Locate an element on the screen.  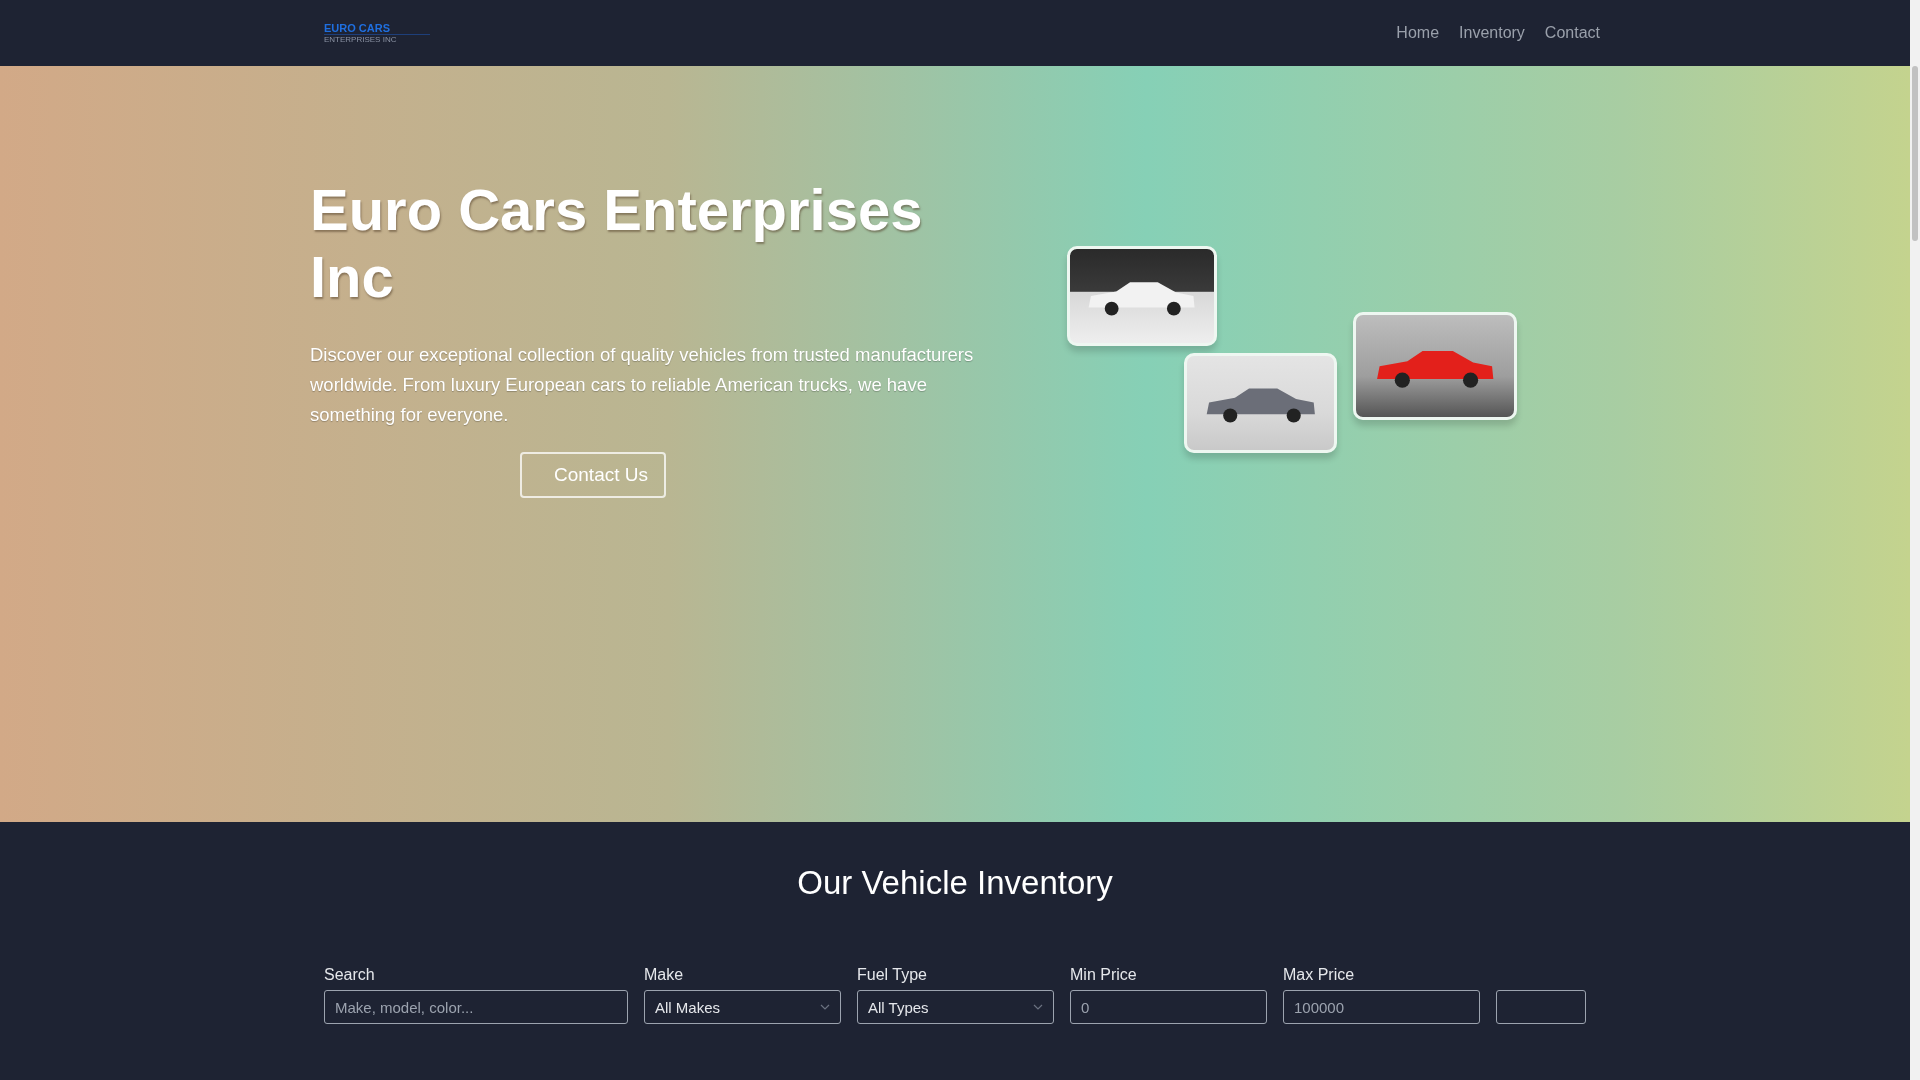
logo: EURO CARS ENTERPRISES INC is located at coordinates (370, 33).